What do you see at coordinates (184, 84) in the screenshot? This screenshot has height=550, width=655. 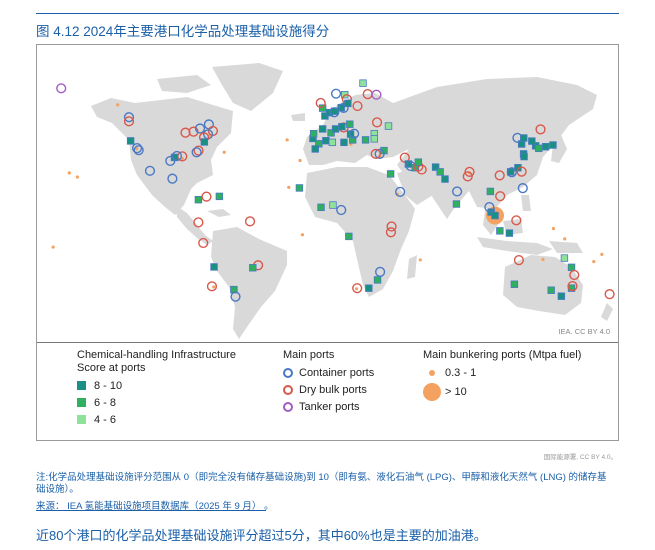 I see `land-arctic-islands` at bounding box center [184, 84].